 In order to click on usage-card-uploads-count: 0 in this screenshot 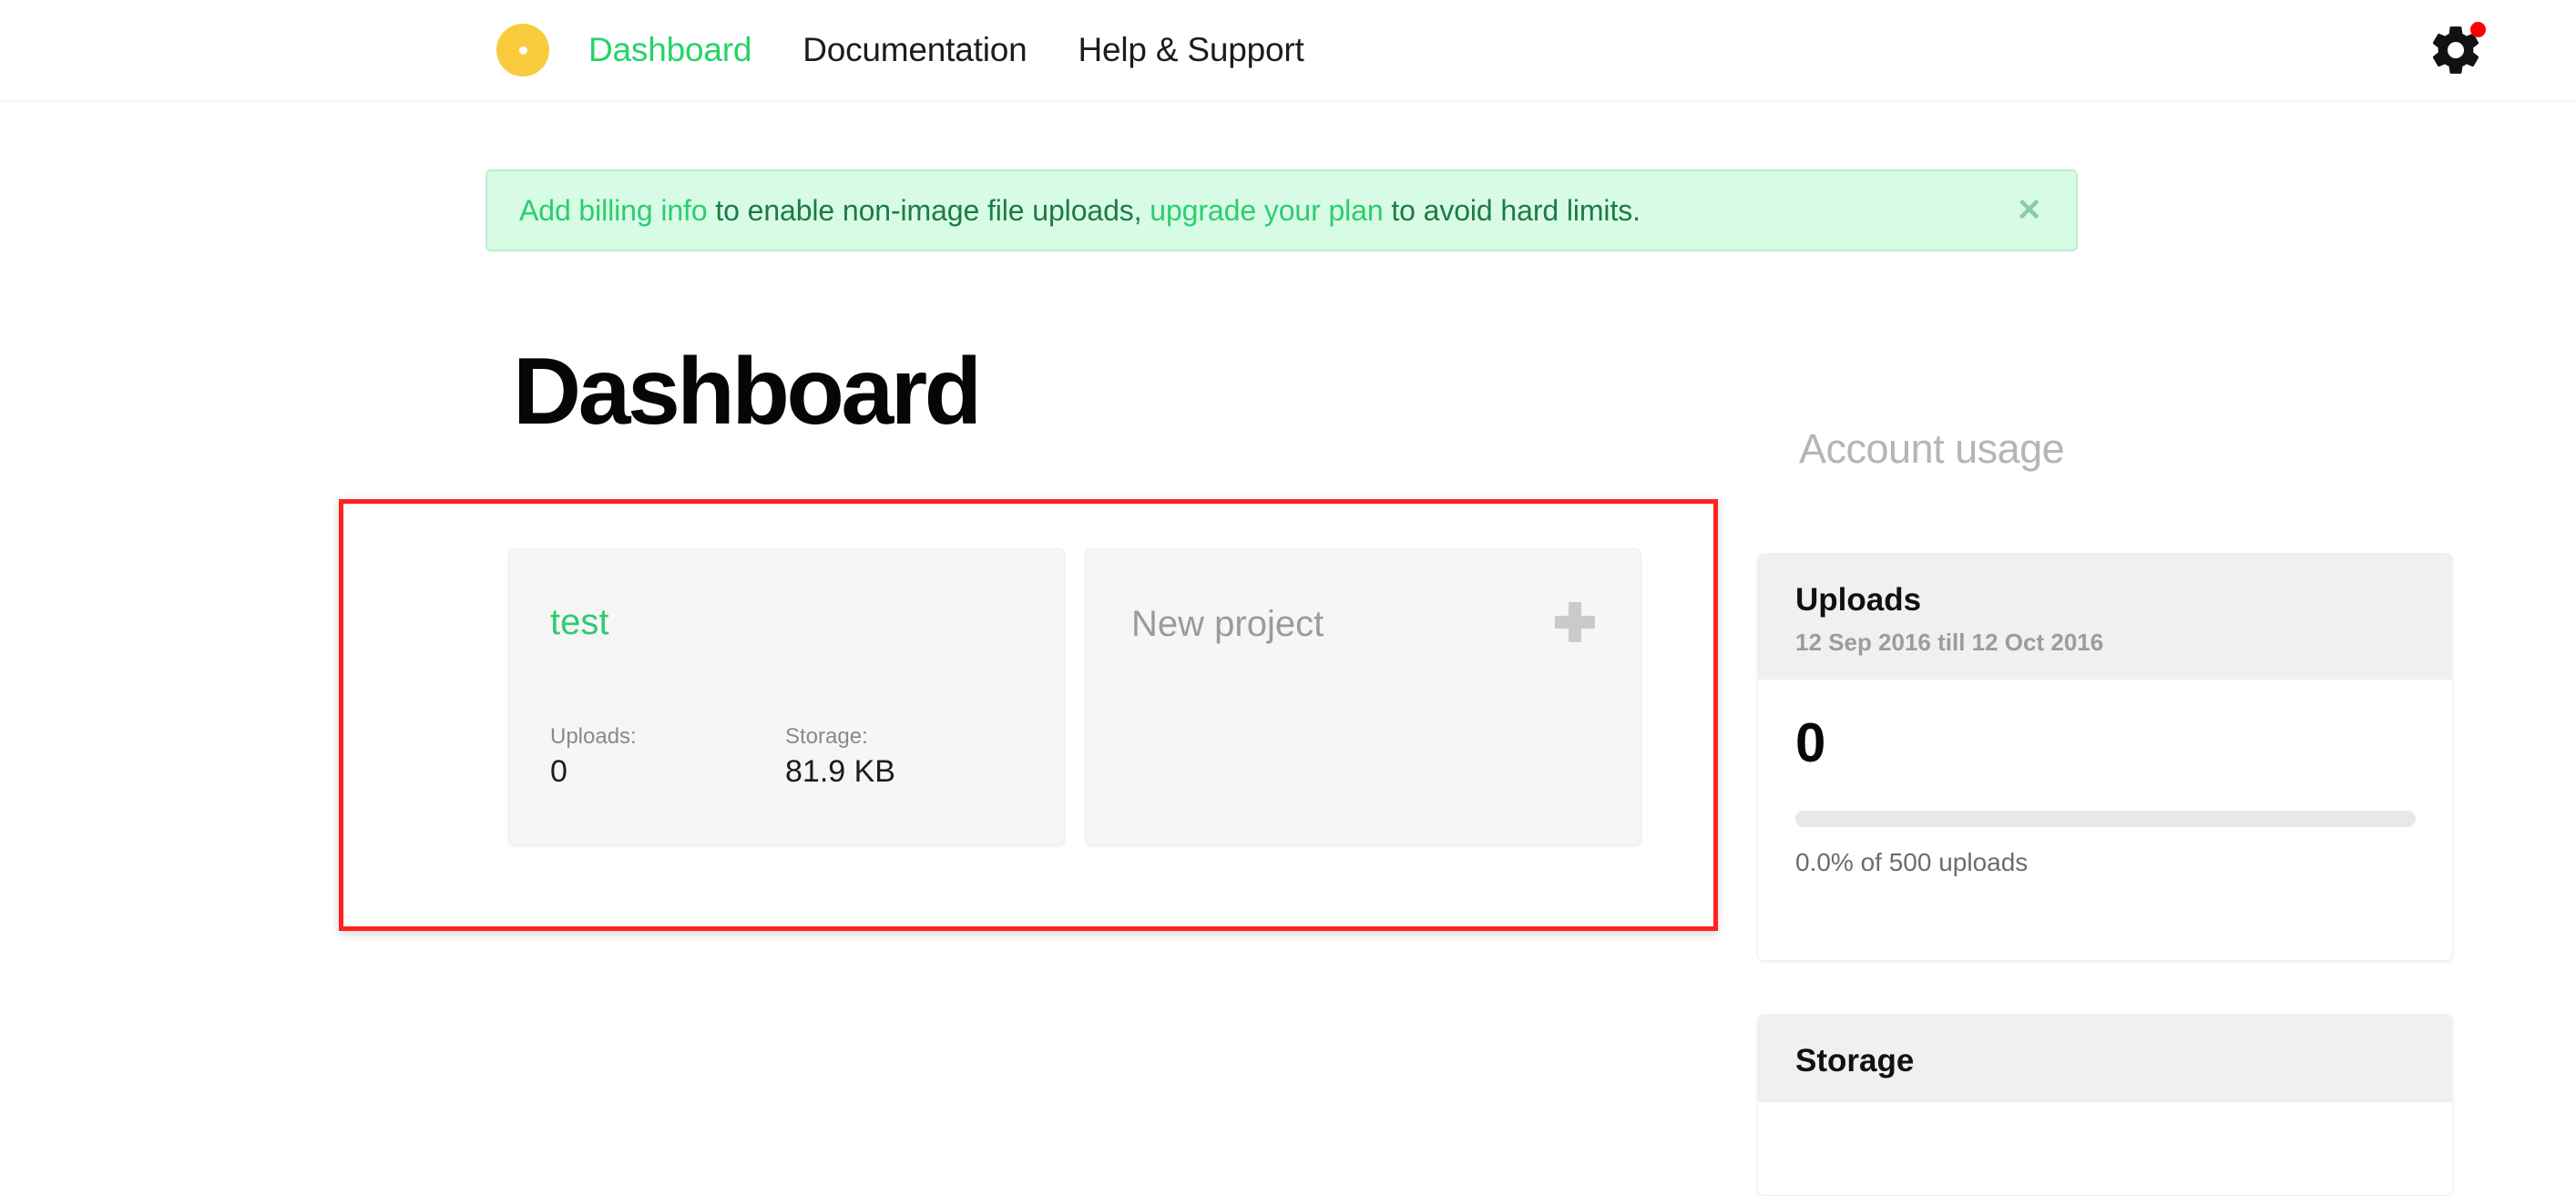, I will do `click(1810, 742)`.